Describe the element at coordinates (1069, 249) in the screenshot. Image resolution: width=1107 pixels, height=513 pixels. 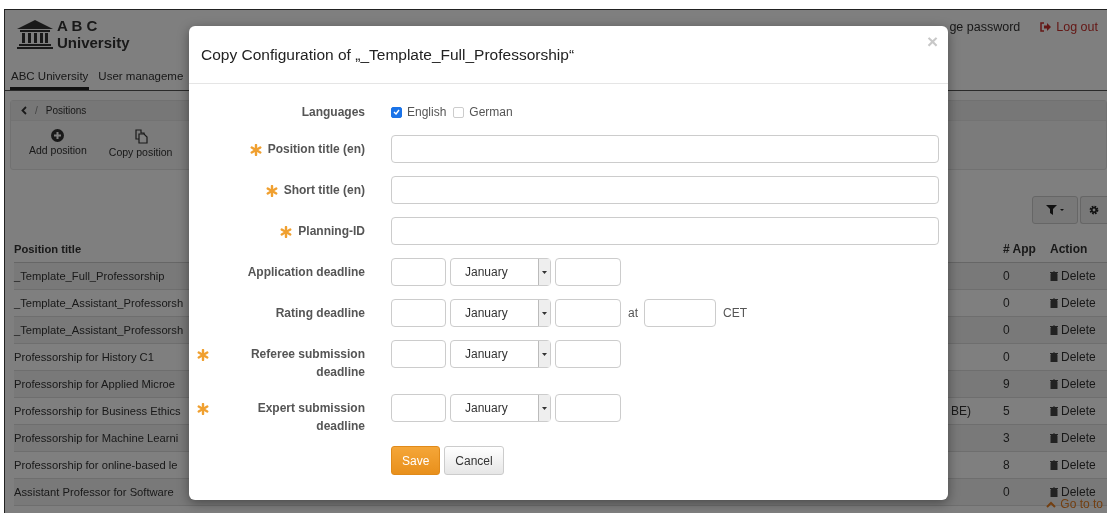
I see `column-header: Action` at that location.